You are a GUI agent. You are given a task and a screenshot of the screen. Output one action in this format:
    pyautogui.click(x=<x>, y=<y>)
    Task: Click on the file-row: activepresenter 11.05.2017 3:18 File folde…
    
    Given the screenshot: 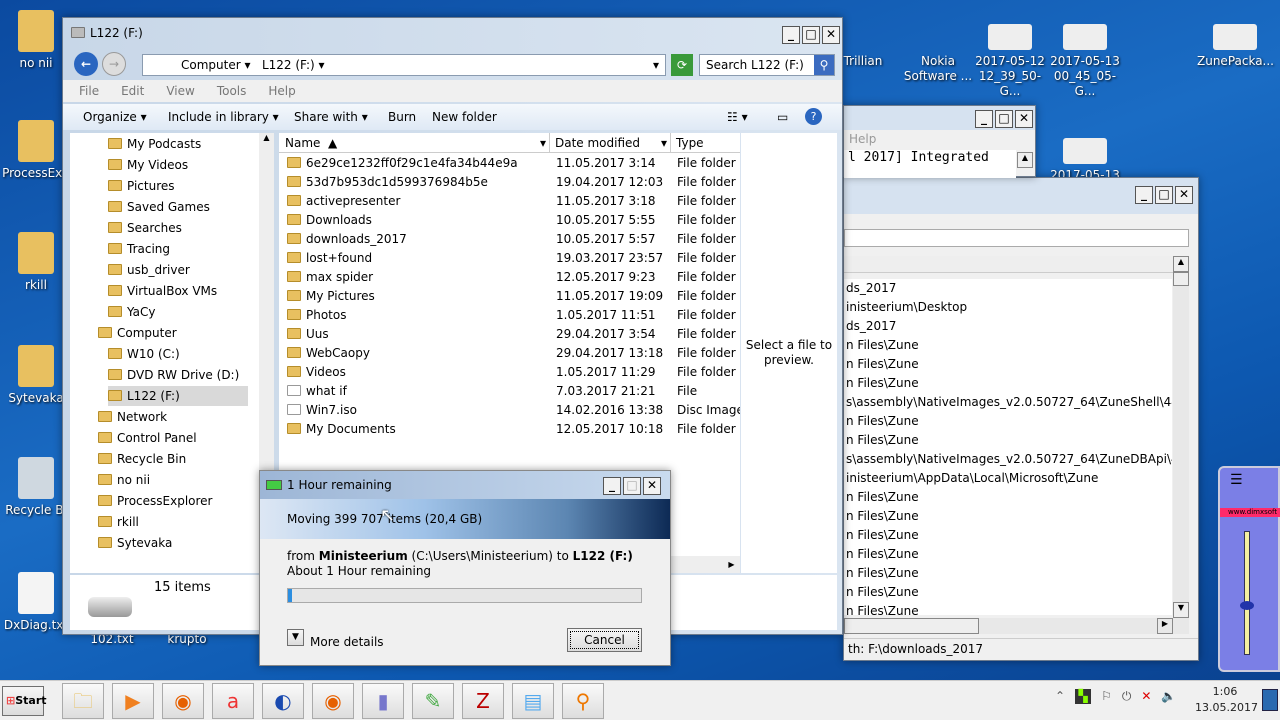 What is the action you would take?
    pyautogui.click(x=509, y=201)
    